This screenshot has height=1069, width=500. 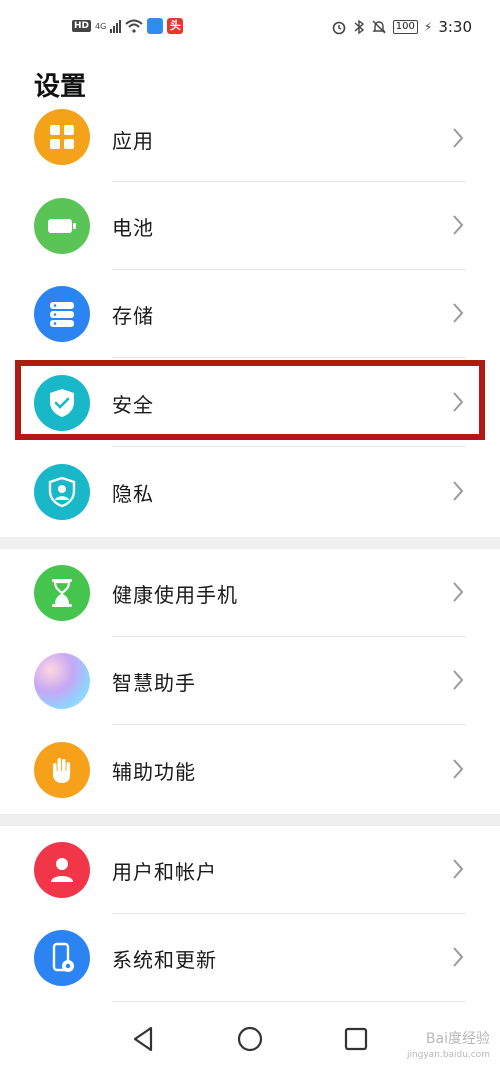 I want to click on status-bar-left: HD 4G 头, so click(x=128, y=26).